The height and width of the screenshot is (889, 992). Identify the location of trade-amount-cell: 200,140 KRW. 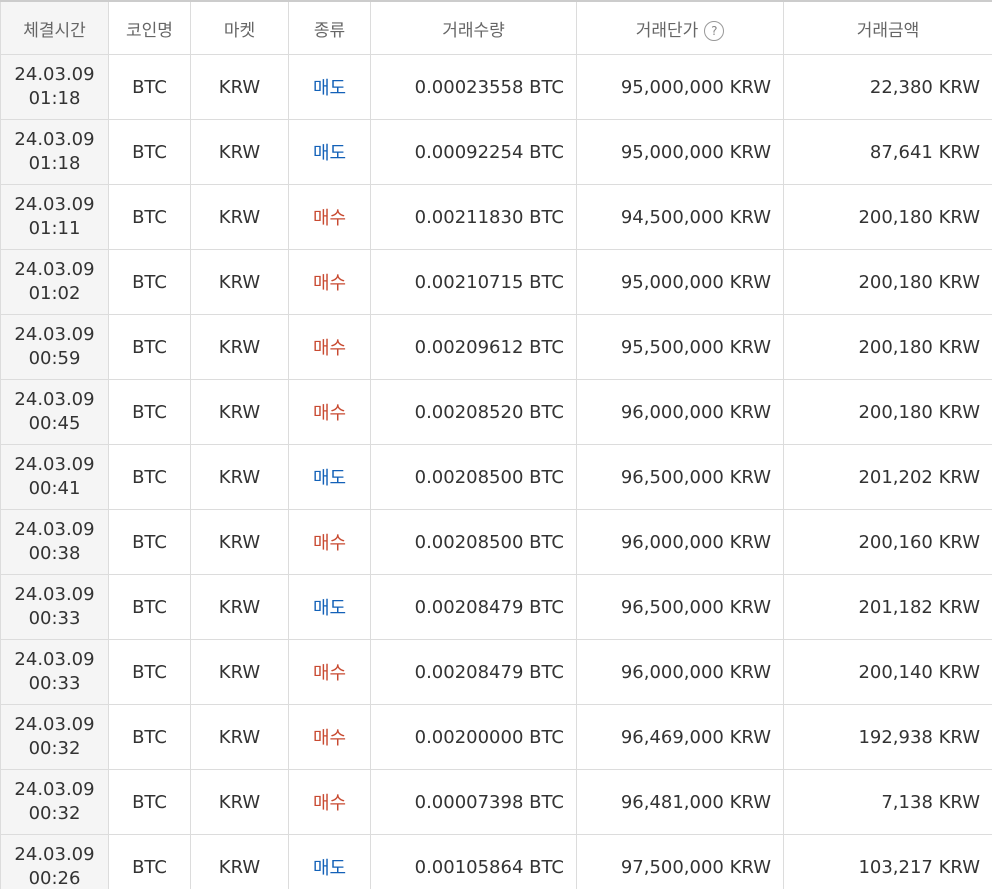
(887, 672).